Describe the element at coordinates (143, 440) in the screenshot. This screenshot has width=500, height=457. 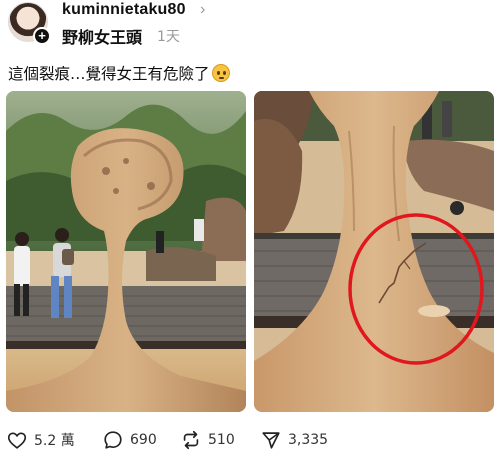
I see `comment-count: 690` at that location.